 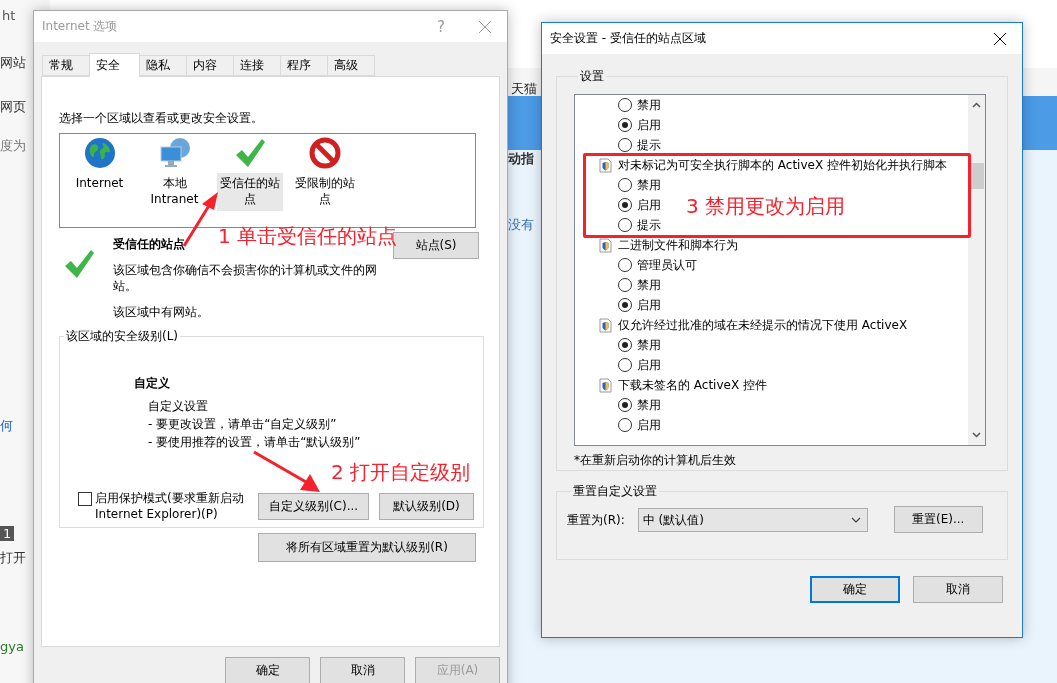 I want to click on background-text: gya, so click(x=12, y=646).